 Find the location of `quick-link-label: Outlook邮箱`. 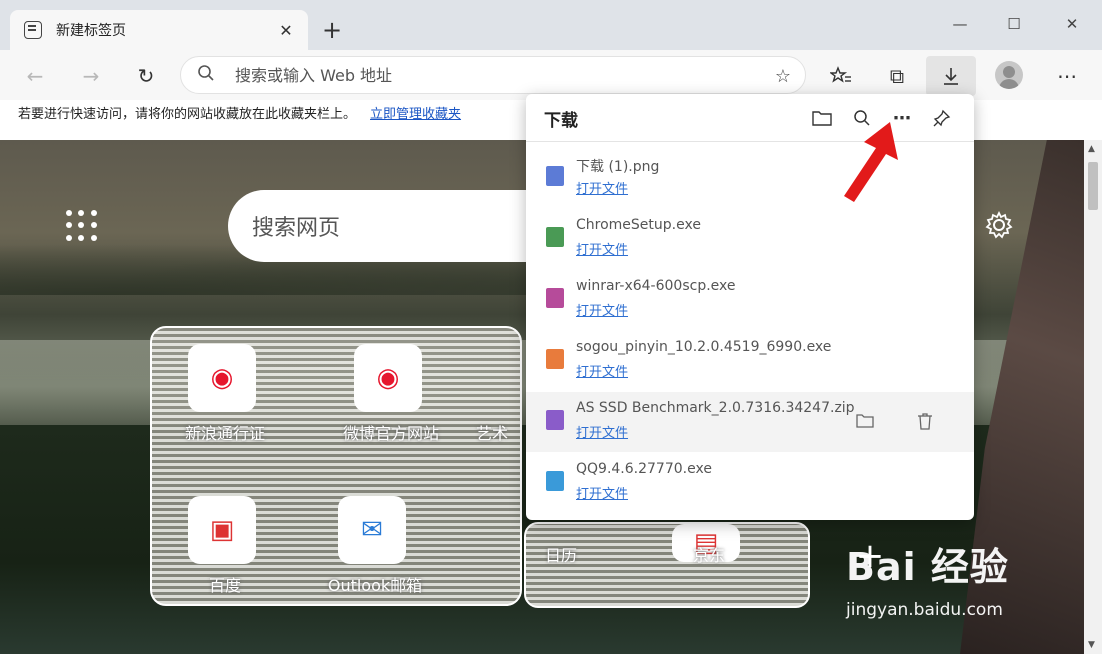

quick-link-label: Outlook邮箱 is located at coordinates (375, 585).